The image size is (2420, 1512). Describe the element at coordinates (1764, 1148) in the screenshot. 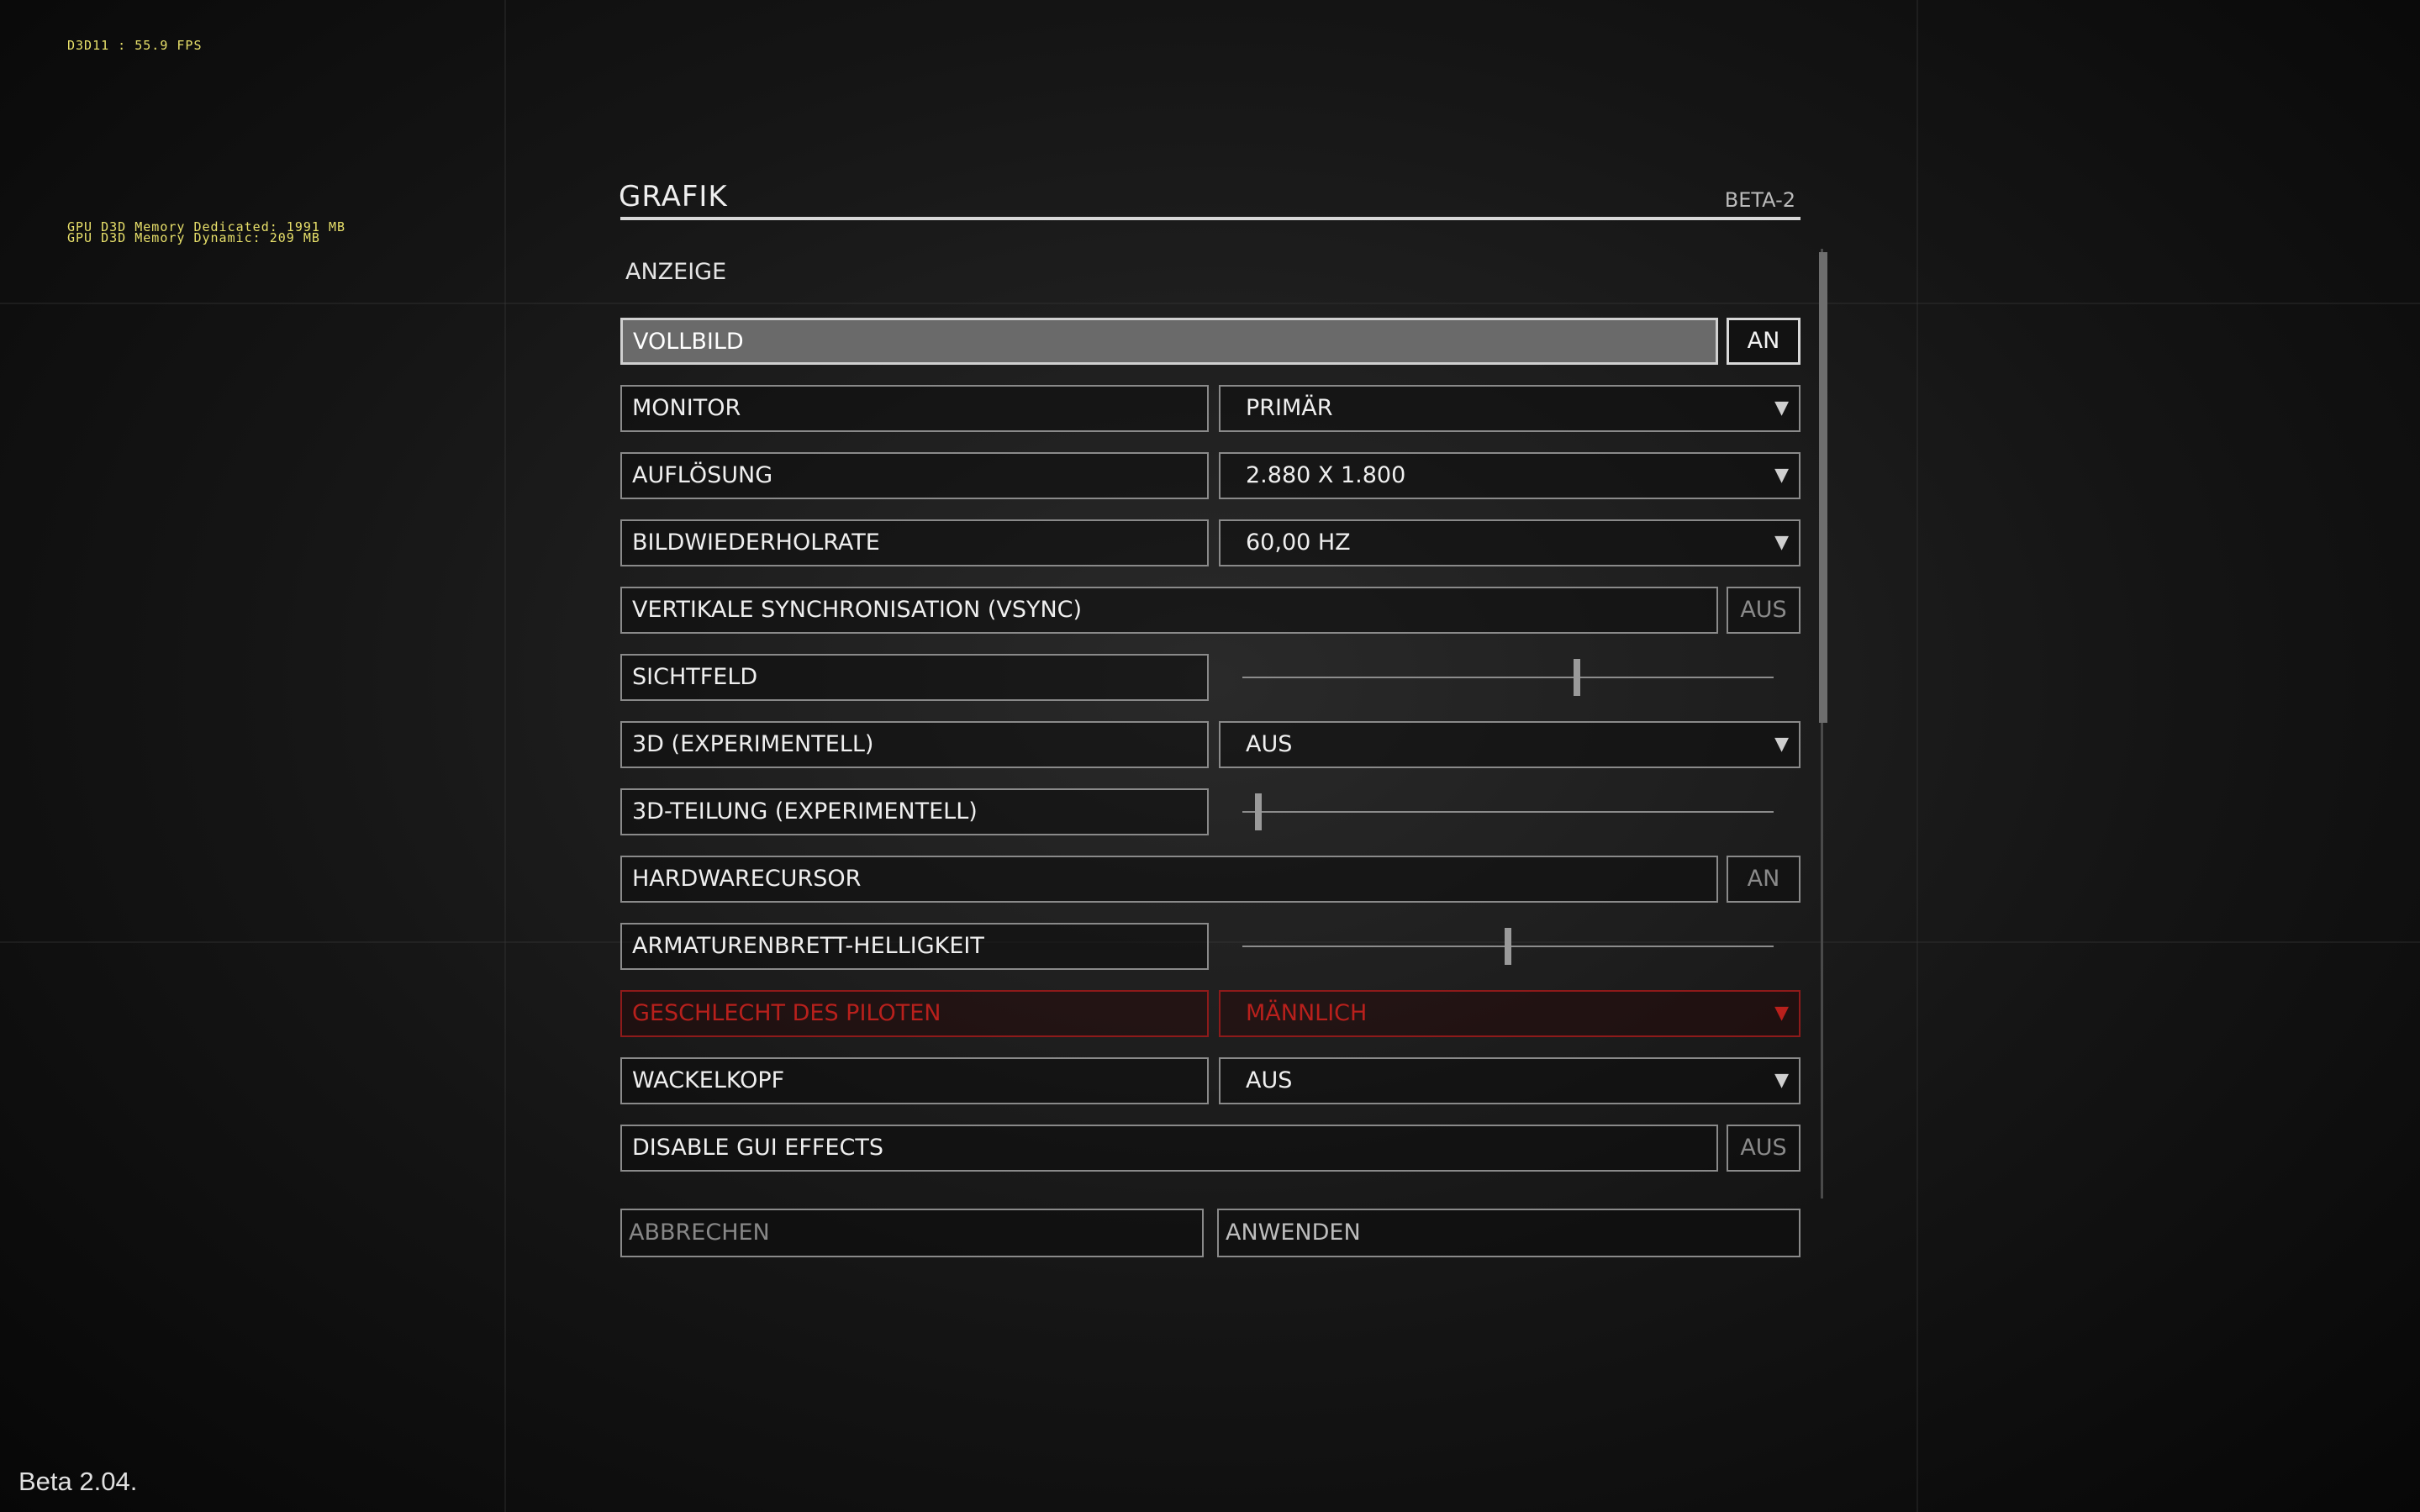

I see `gui-effects-toggle: AUS` at that location.